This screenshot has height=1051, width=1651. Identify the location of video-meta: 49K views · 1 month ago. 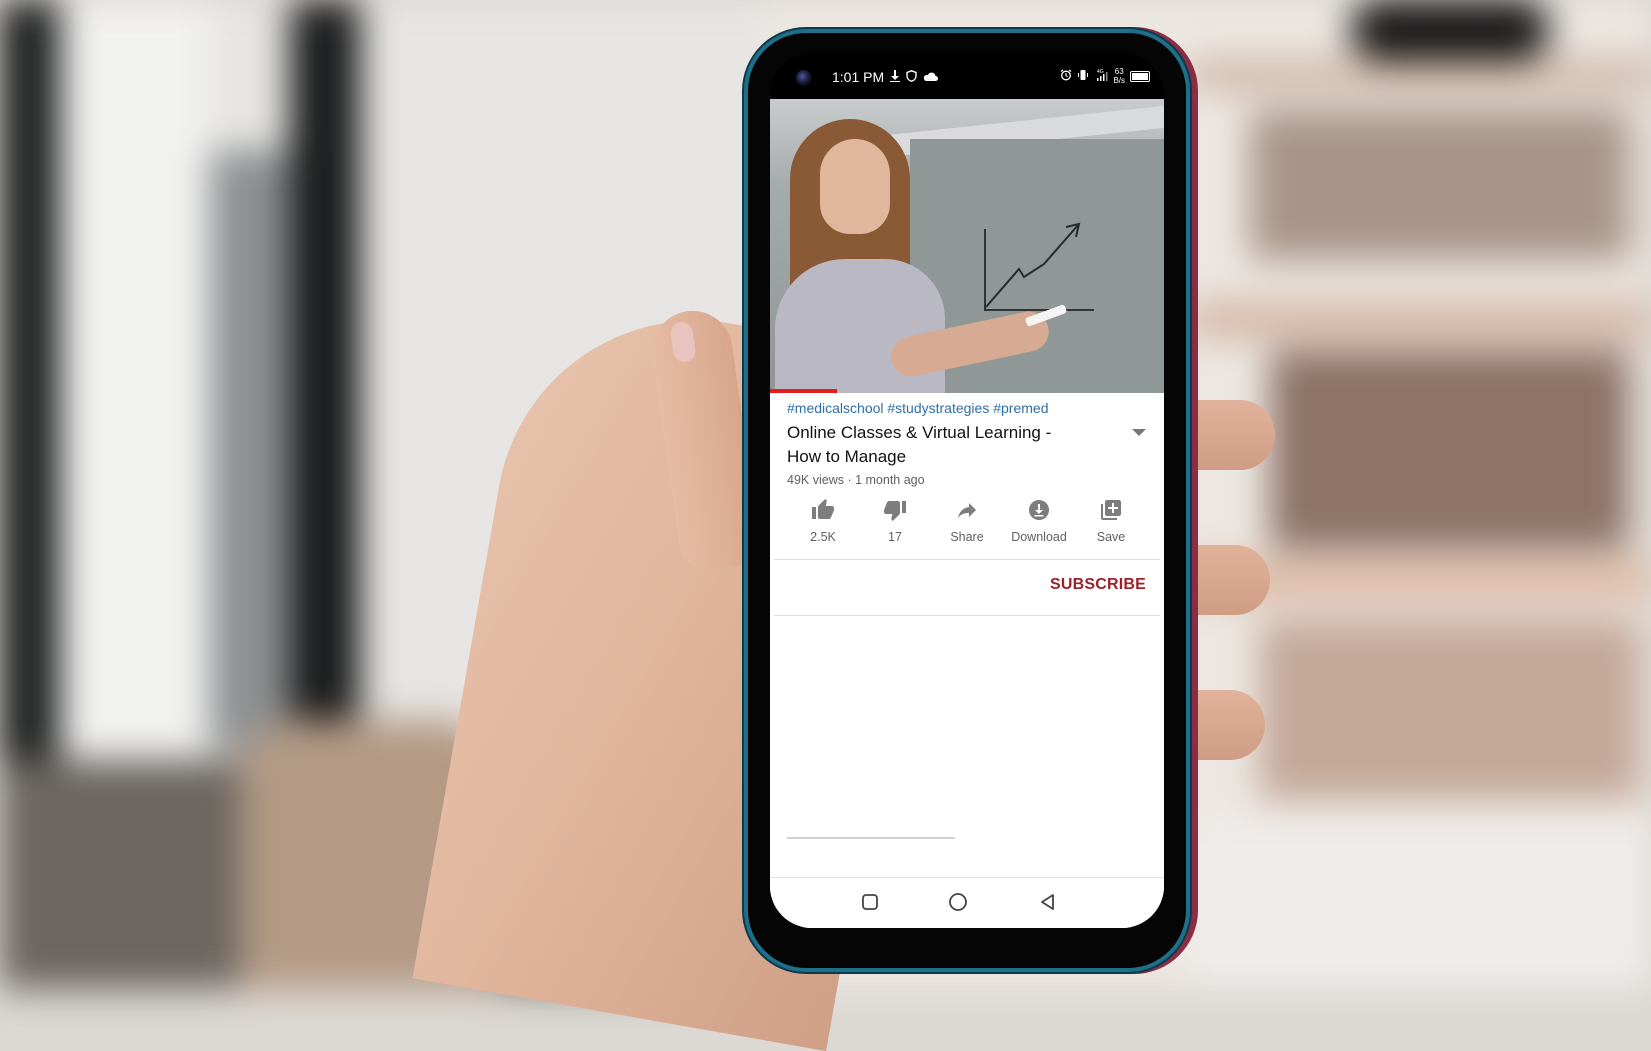
(856, 480).